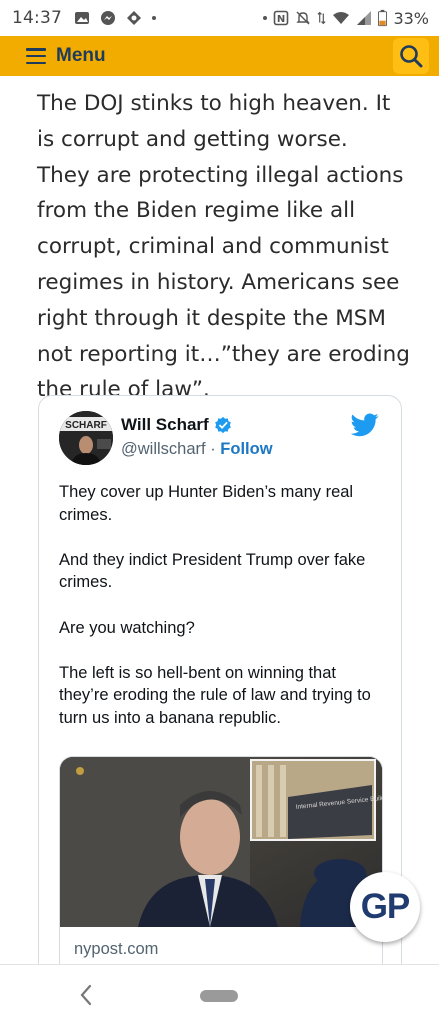  Describe the element at coordinates (341, 18) in the screenshot. I see `wifi-icon` at that location.